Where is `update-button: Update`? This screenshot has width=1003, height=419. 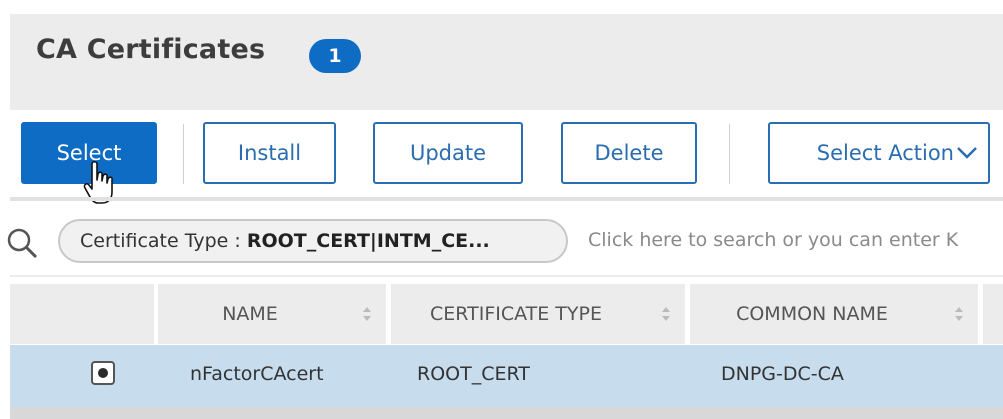 update-button: Update is located at coordinates (448, 153).